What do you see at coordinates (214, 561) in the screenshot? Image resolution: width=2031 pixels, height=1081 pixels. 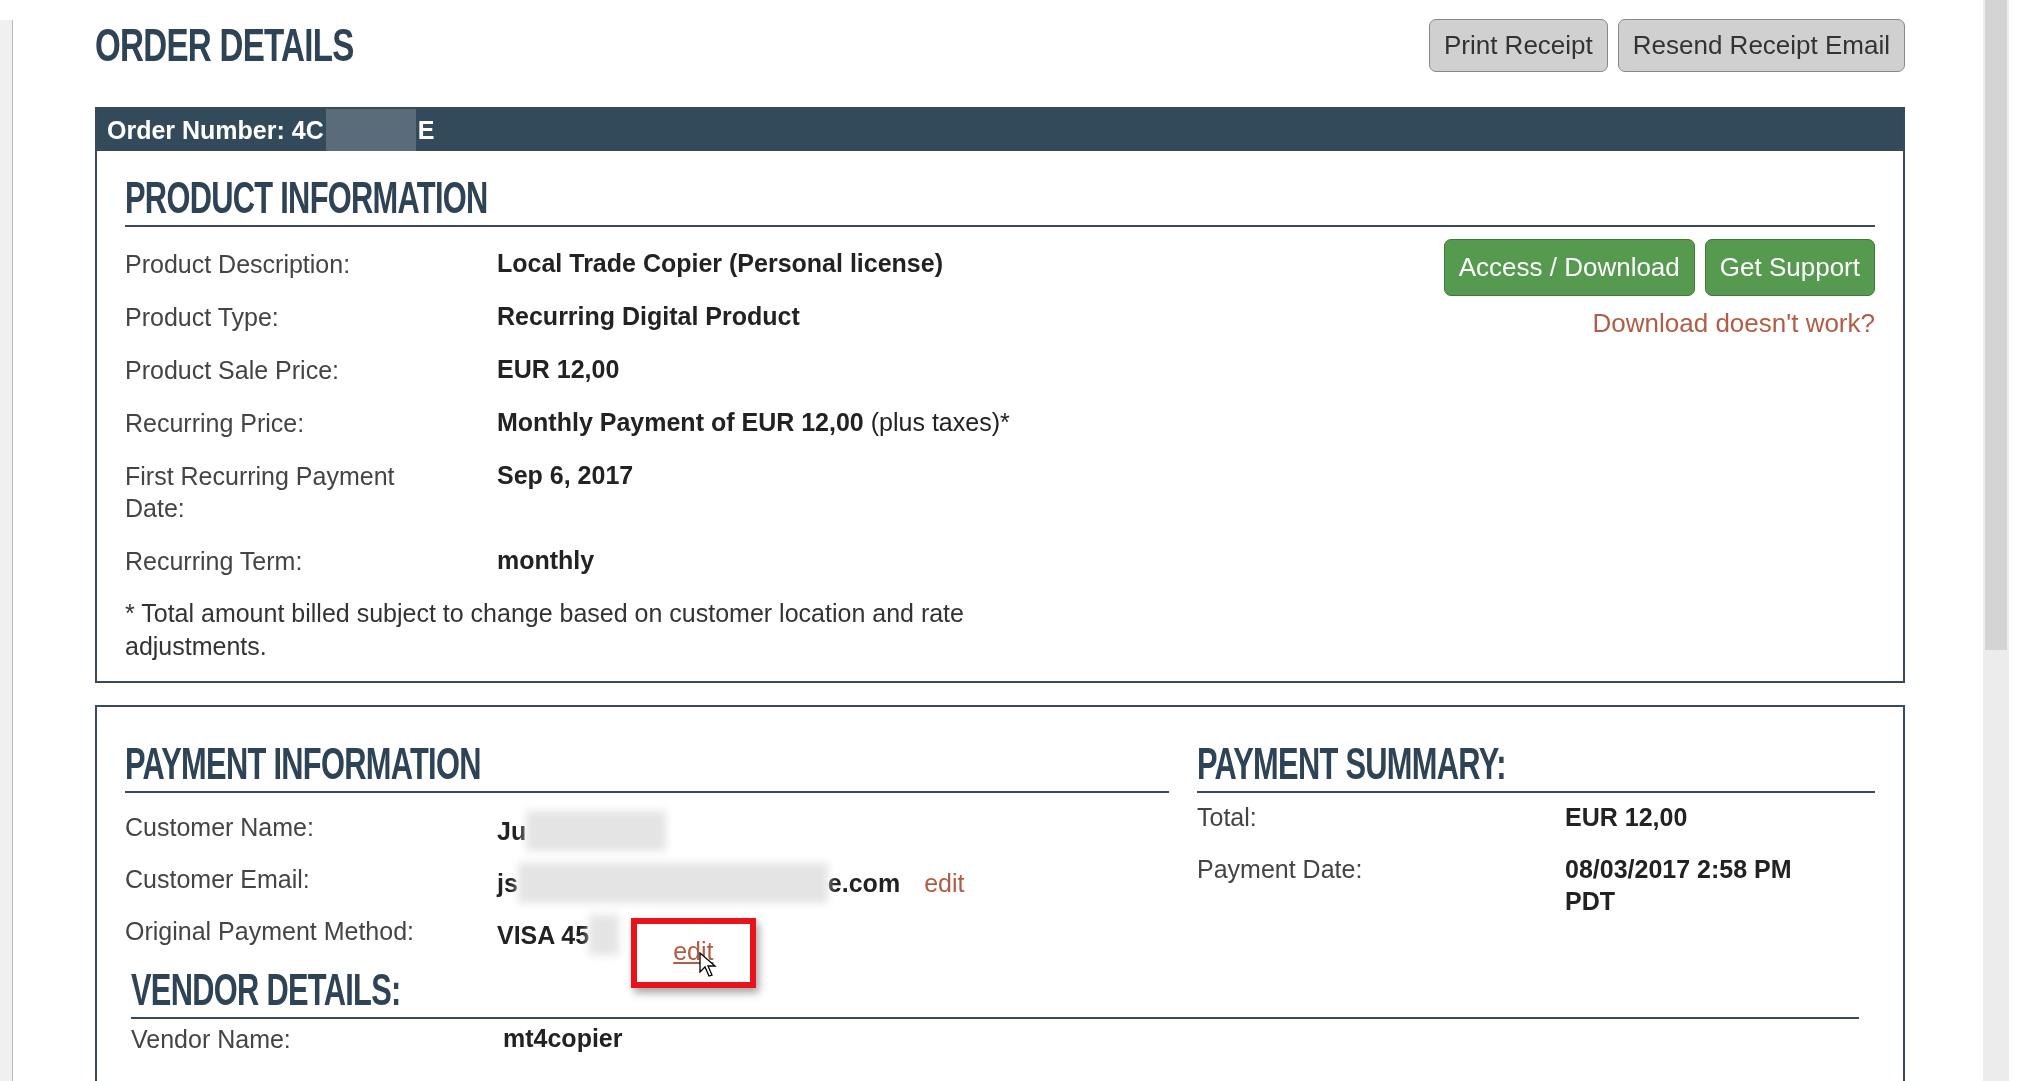 I see `field-label: Recurring Term:` at bounding box center [214, 561].